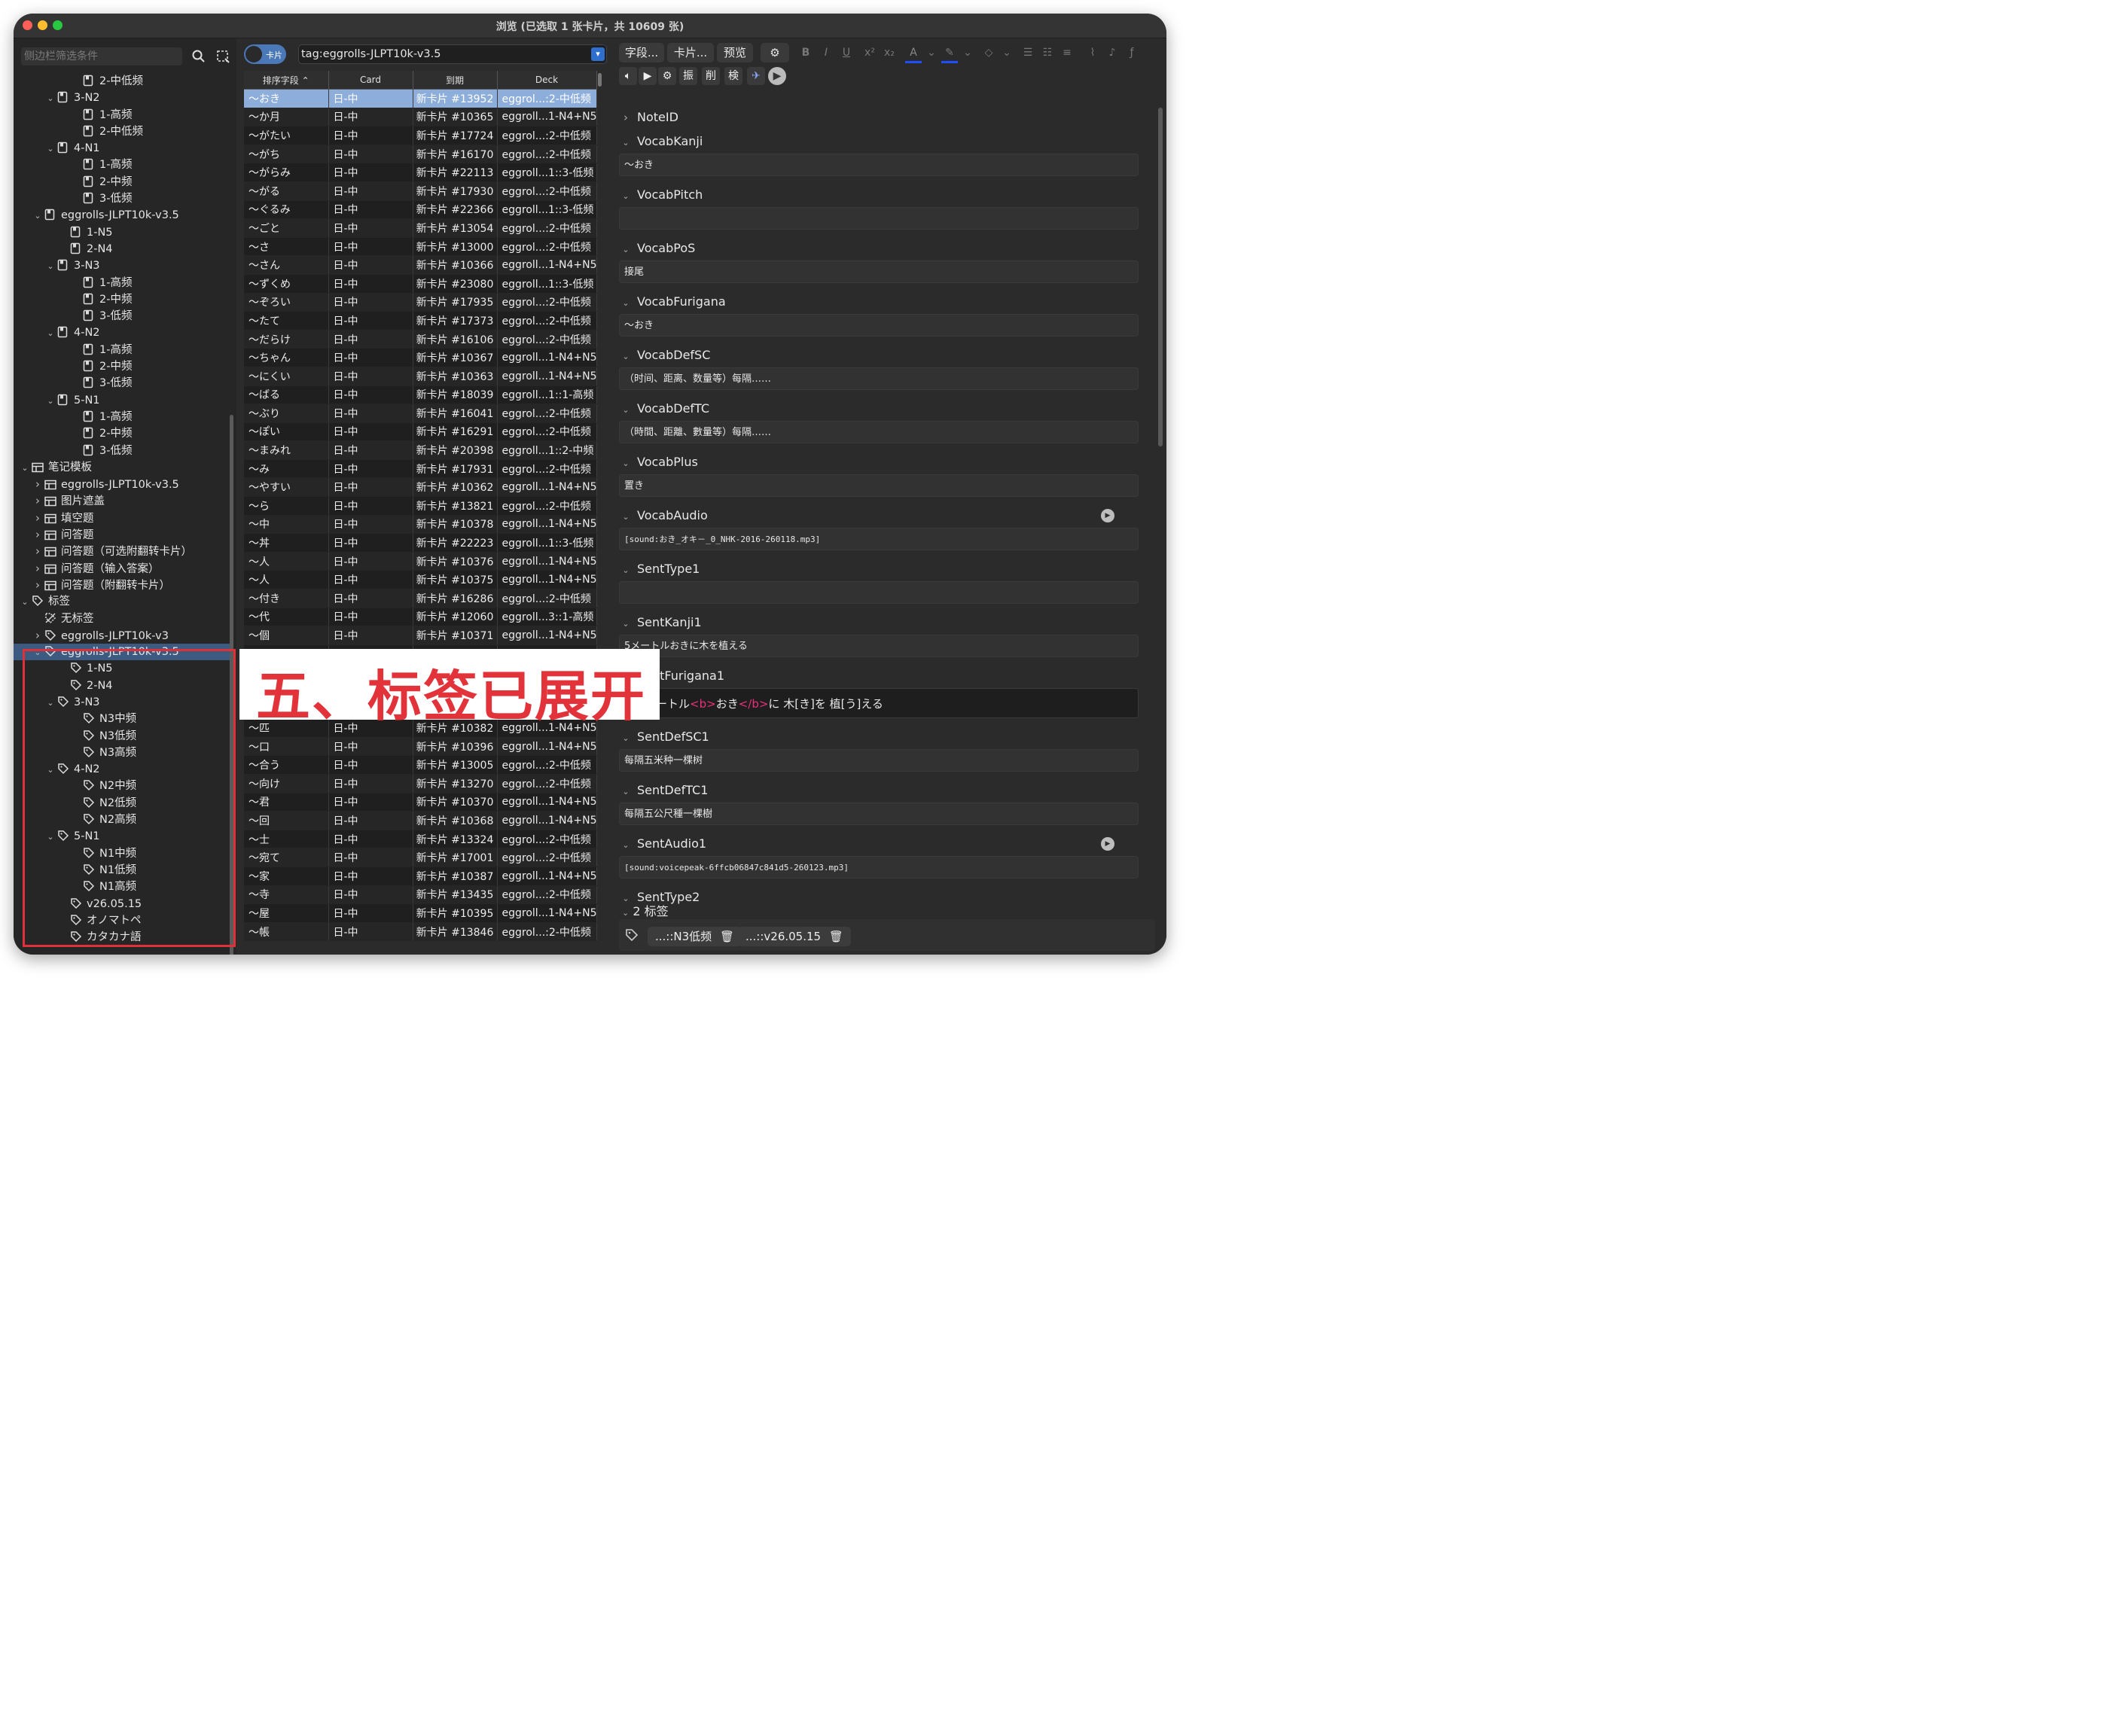 Image resolution: width=2116 pixels, height=1736 pixels. What do you see at coordinates (123, 636) in the screenshot?
I see `sidebar-tree-item: › eggrolls-JLPT10k-v3` at bounding box center [123, 636].